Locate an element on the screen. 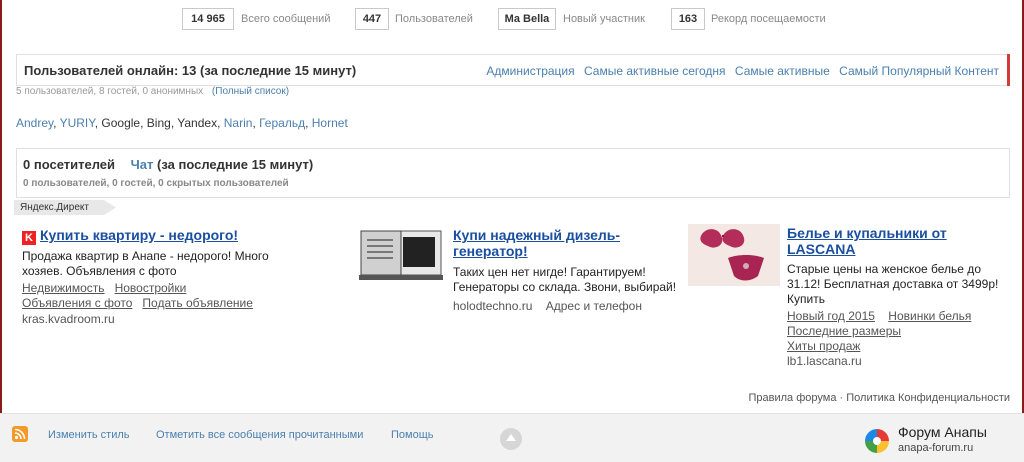 This screenshot has height=462, width=1024. full-list-link: (Полный список) is located at coordinates (250, 91).